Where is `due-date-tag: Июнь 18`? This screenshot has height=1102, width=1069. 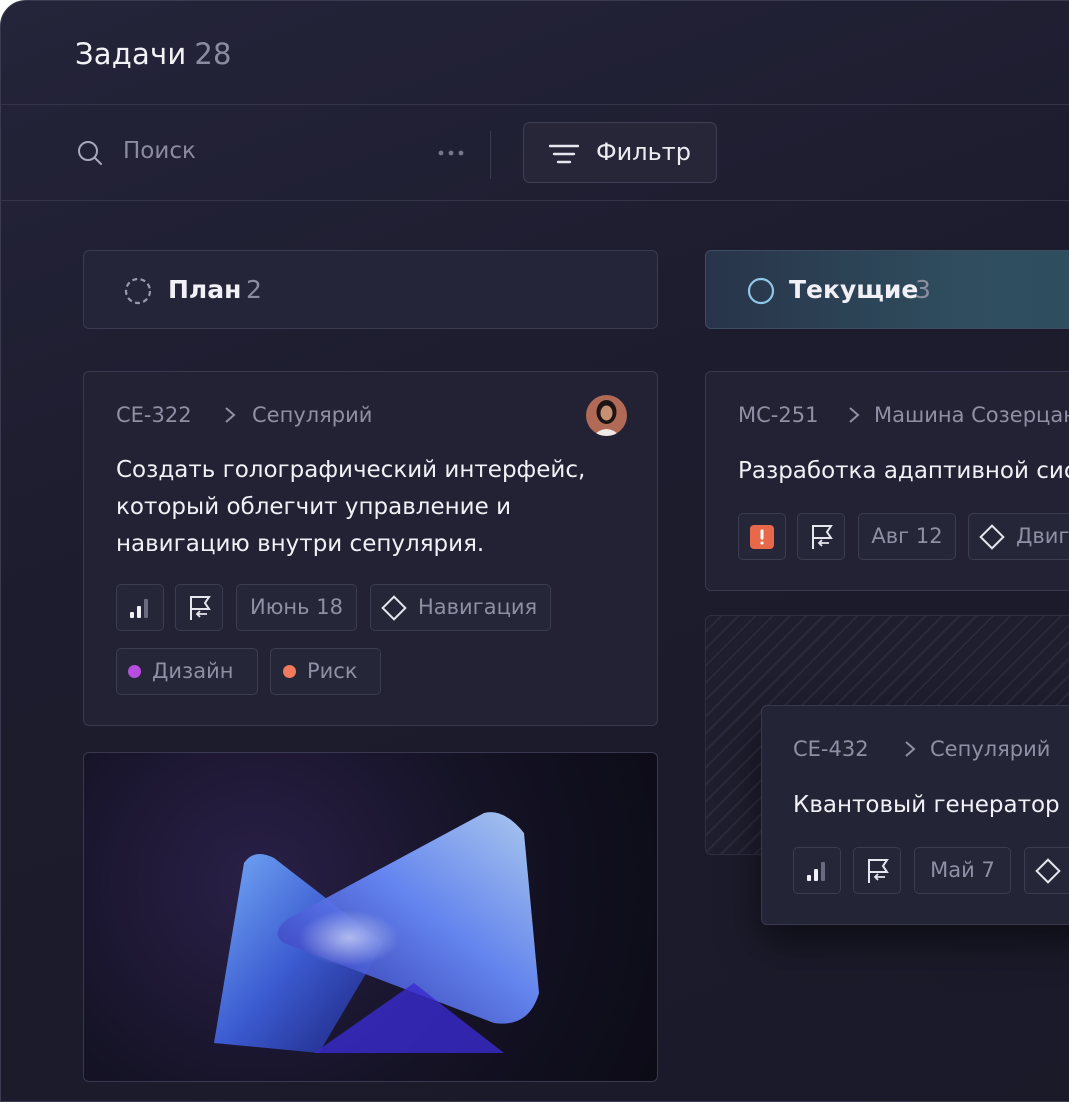 due-date-tag: Июнь 18 is located at coordinates (296, 607).